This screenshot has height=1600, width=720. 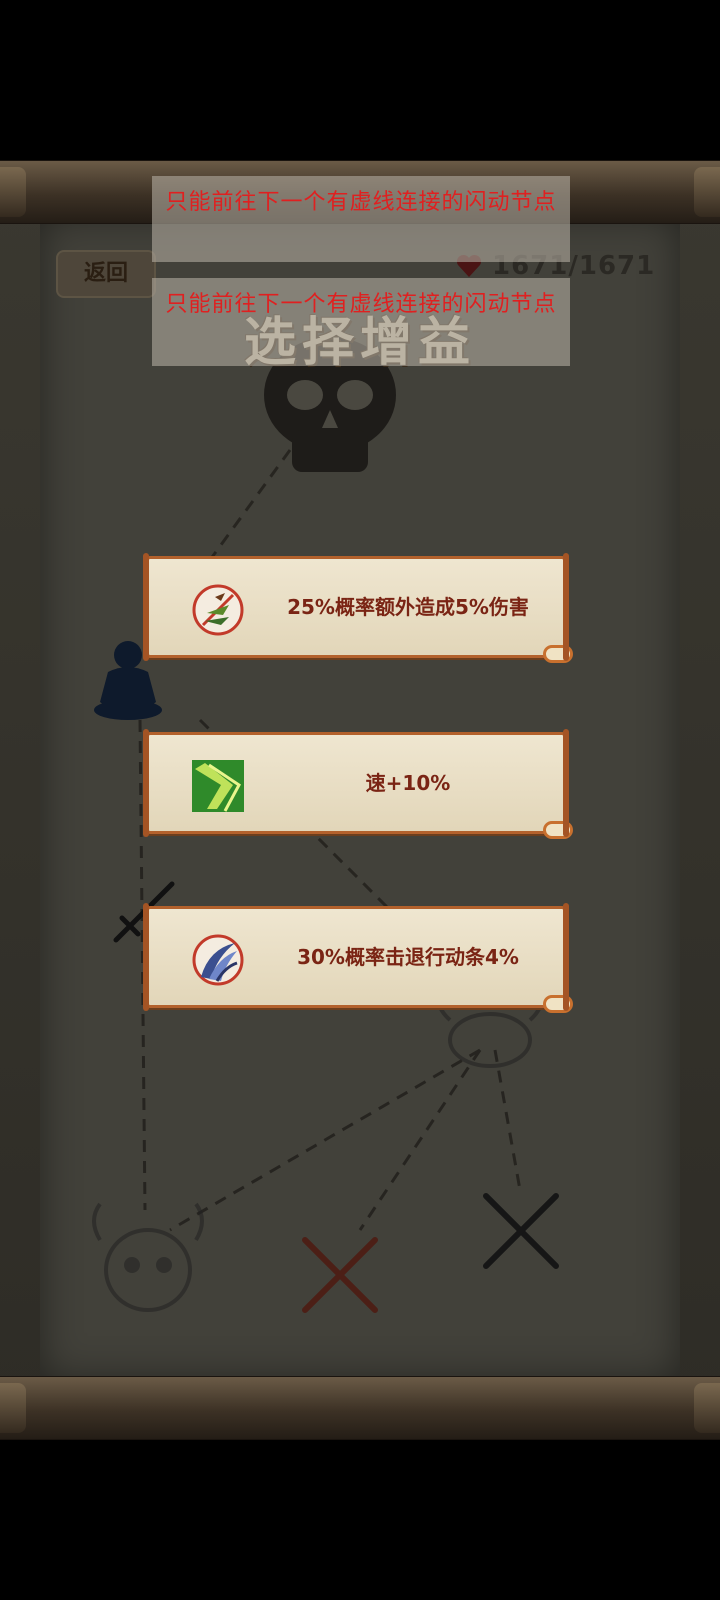 What do you see at coordinates (408, 783) in the screenshot?
I see `buff-text: 速+10%` at bounding box center [408, 783].